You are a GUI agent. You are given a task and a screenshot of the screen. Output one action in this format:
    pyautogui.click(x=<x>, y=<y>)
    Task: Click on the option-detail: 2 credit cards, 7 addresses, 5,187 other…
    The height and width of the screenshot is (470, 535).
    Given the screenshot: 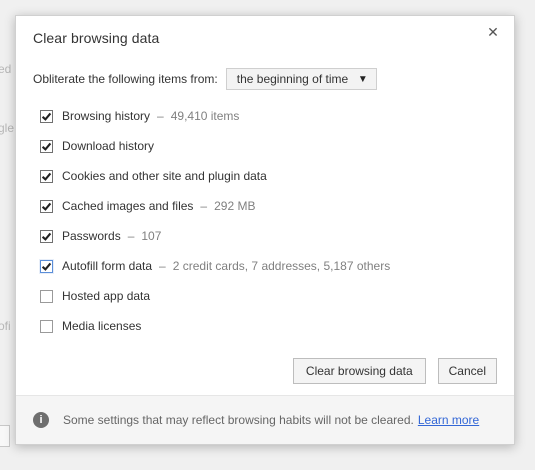 What is the action you would take?
    pyautogui.click(x=281, y=266)
    